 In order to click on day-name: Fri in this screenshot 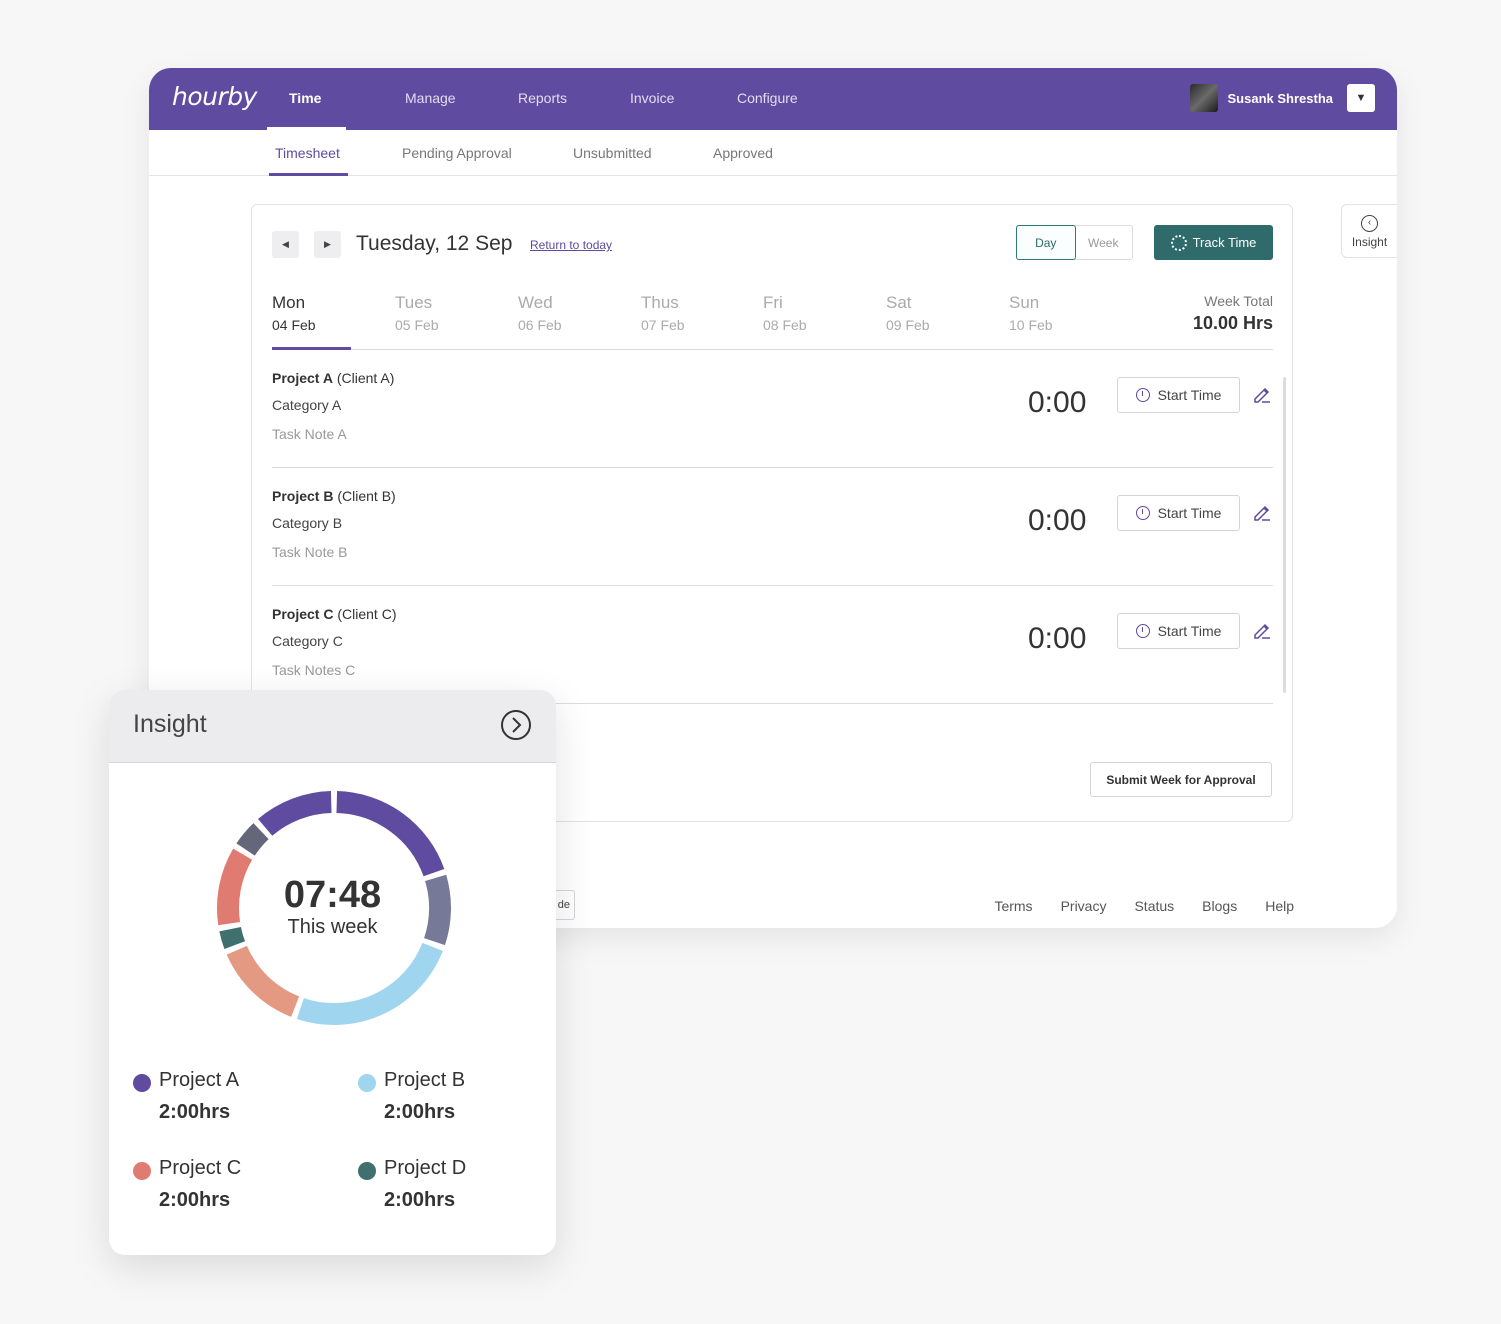, I will do `click(773, 302)`.